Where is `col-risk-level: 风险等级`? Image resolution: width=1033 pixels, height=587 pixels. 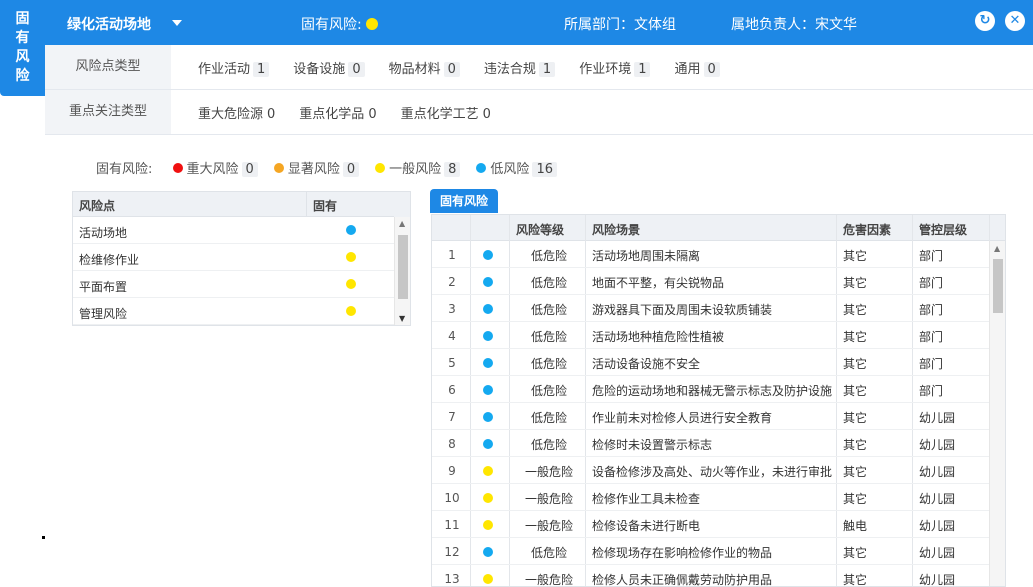 col-risk-level: 风险等级 is located at coordinates (540, 230).